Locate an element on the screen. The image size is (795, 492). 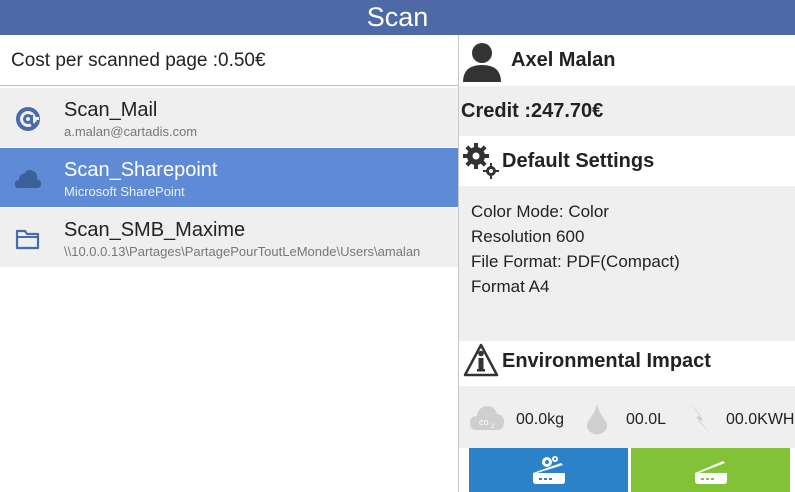
destination-item-scan-sharepoint: Scan_Sharepoint Microsoft SharePoint is located at coordinates (229, 177).